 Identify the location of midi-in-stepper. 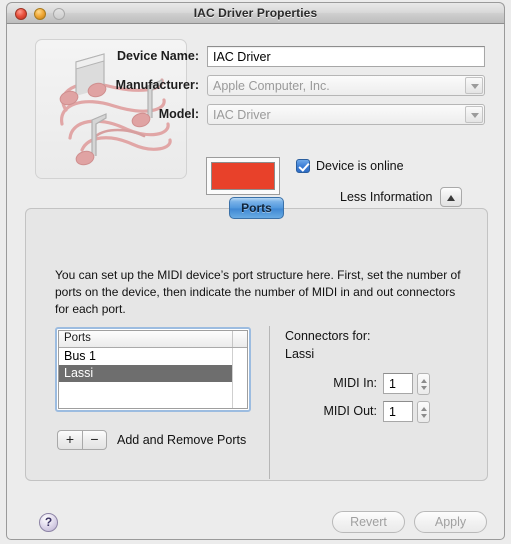
(423, 384).